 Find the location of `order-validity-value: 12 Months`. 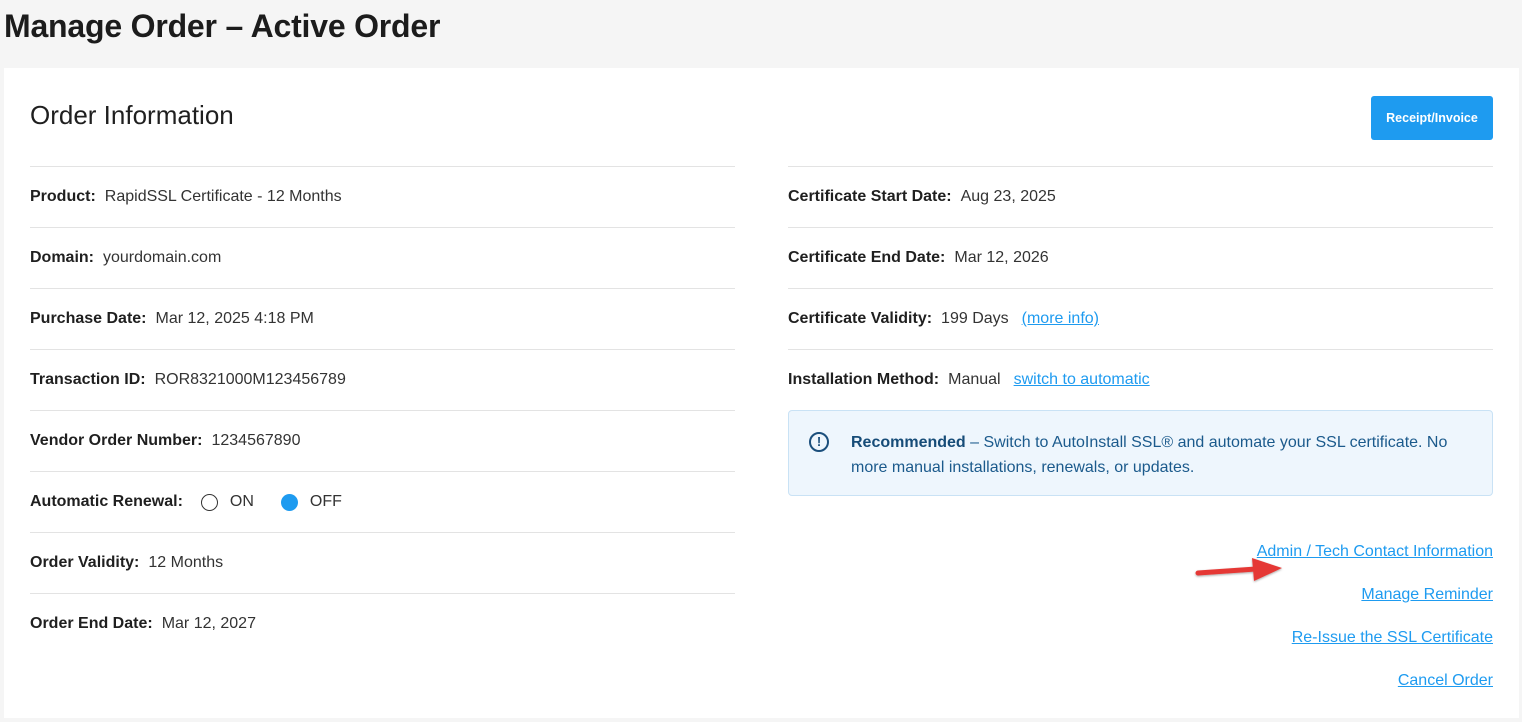

order-validity-value: 12 Months is located at coordinates (186, 562).